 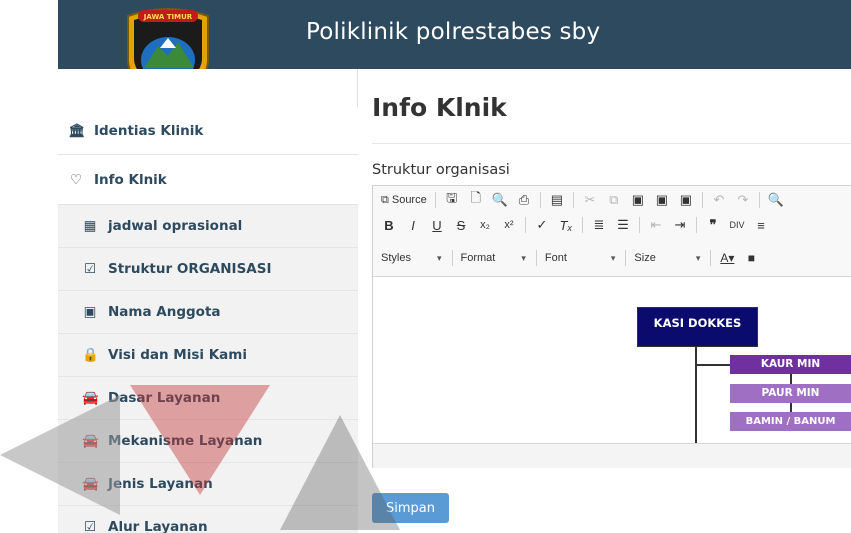 What do you see at coordinates (743, 200) in the screenshot?
I see `redo-icon: ↷` at bounding box center [743, 200].